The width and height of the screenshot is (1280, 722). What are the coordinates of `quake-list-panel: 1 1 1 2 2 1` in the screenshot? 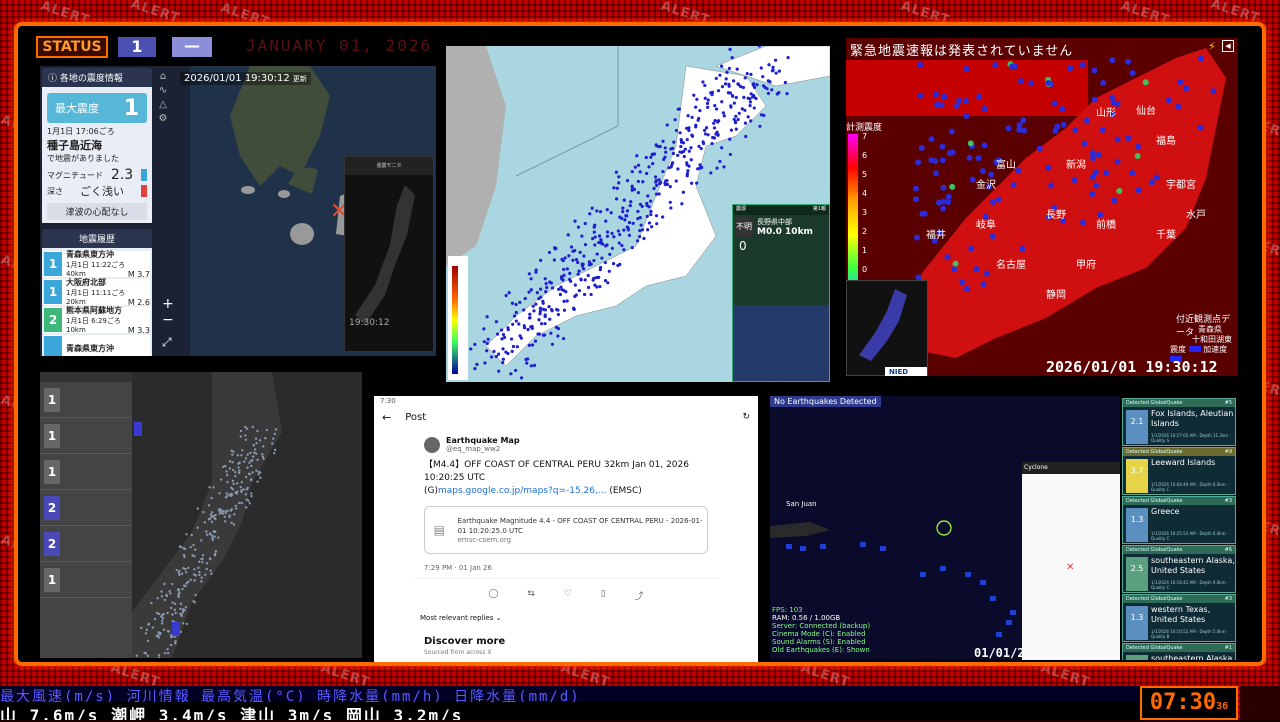 It's located at (201, 515).